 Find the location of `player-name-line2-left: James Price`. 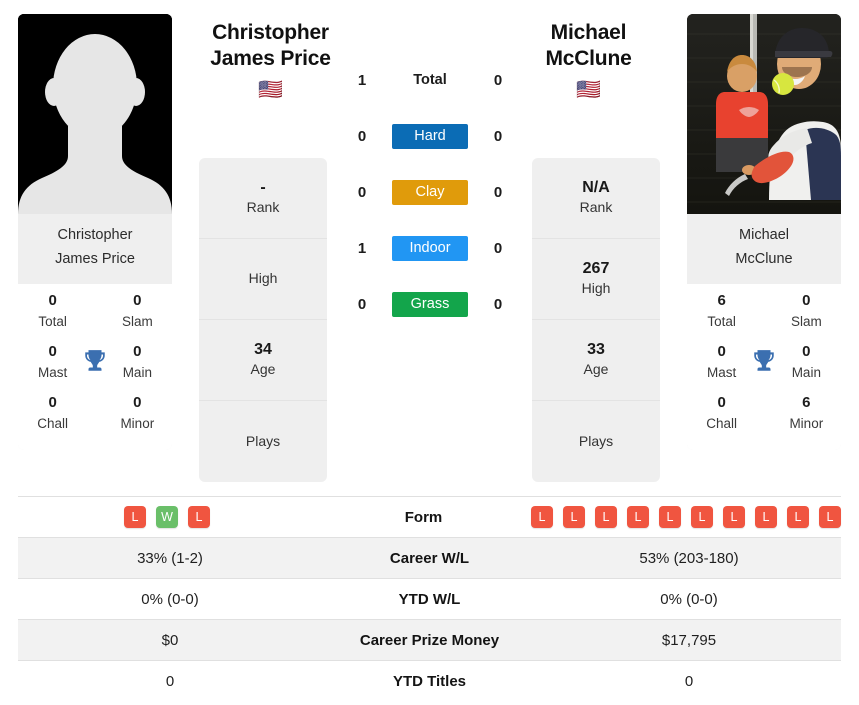

player-name-line2-left: James Price is located at coordinates (270, 58).